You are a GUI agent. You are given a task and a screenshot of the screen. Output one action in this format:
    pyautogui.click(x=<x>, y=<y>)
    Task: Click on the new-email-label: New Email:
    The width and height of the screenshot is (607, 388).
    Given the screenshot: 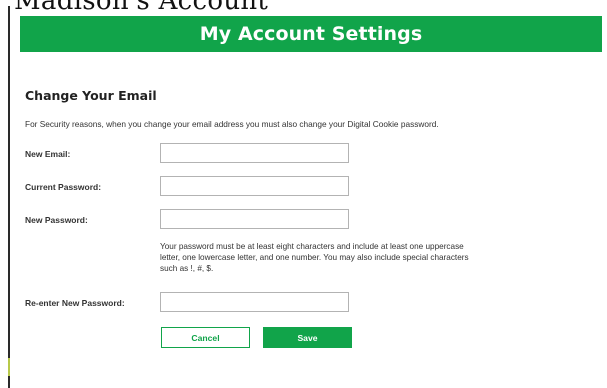 What is the action you would take?
    pyautogui.click(x=48, y=154)
    